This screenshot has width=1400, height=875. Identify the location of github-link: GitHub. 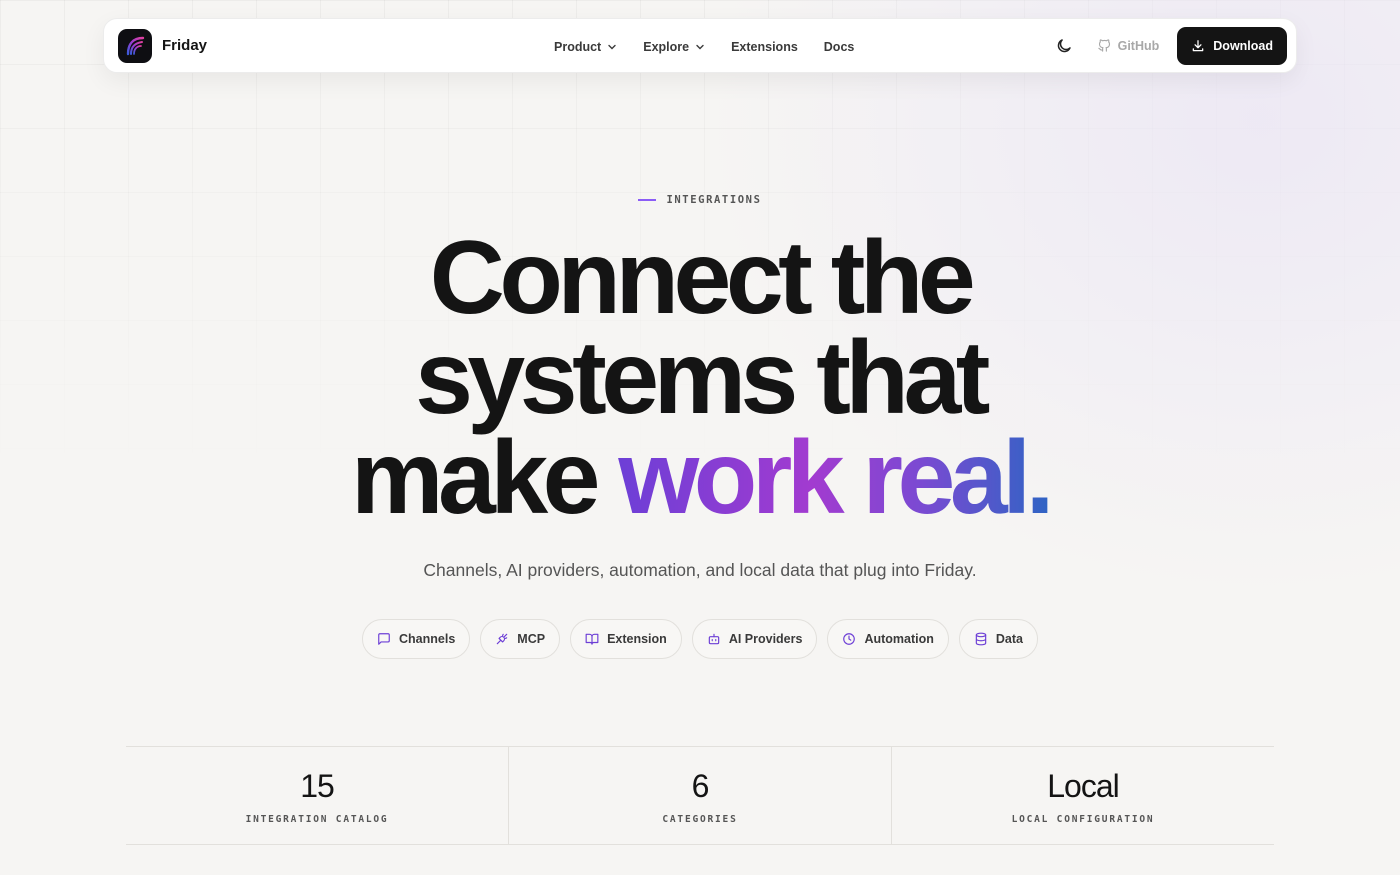
(1128, 45).